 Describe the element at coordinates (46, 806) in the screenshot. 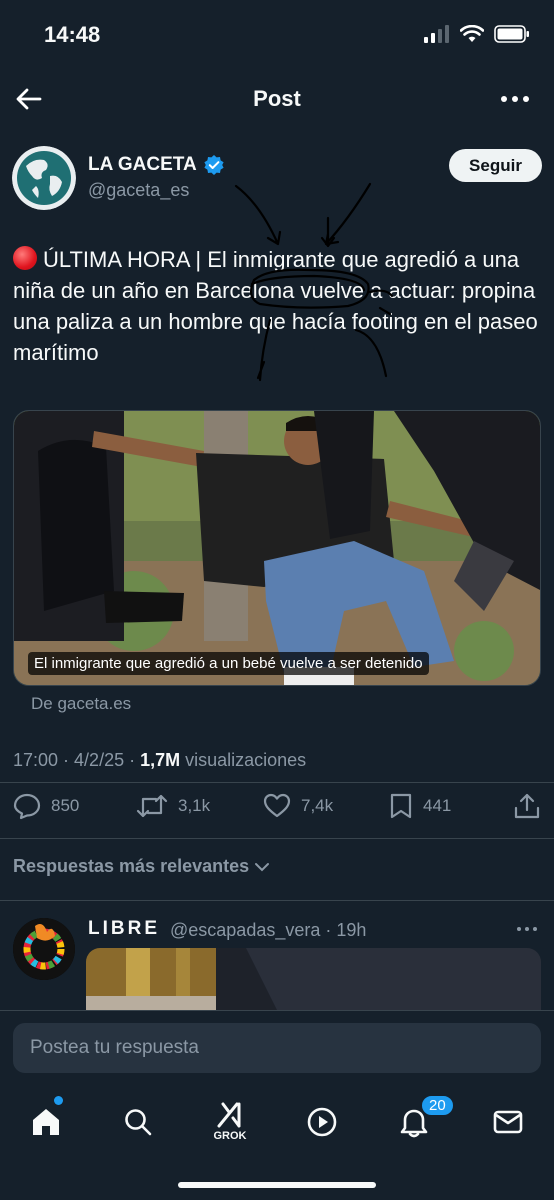

I see `reply-button: 850` at that location.